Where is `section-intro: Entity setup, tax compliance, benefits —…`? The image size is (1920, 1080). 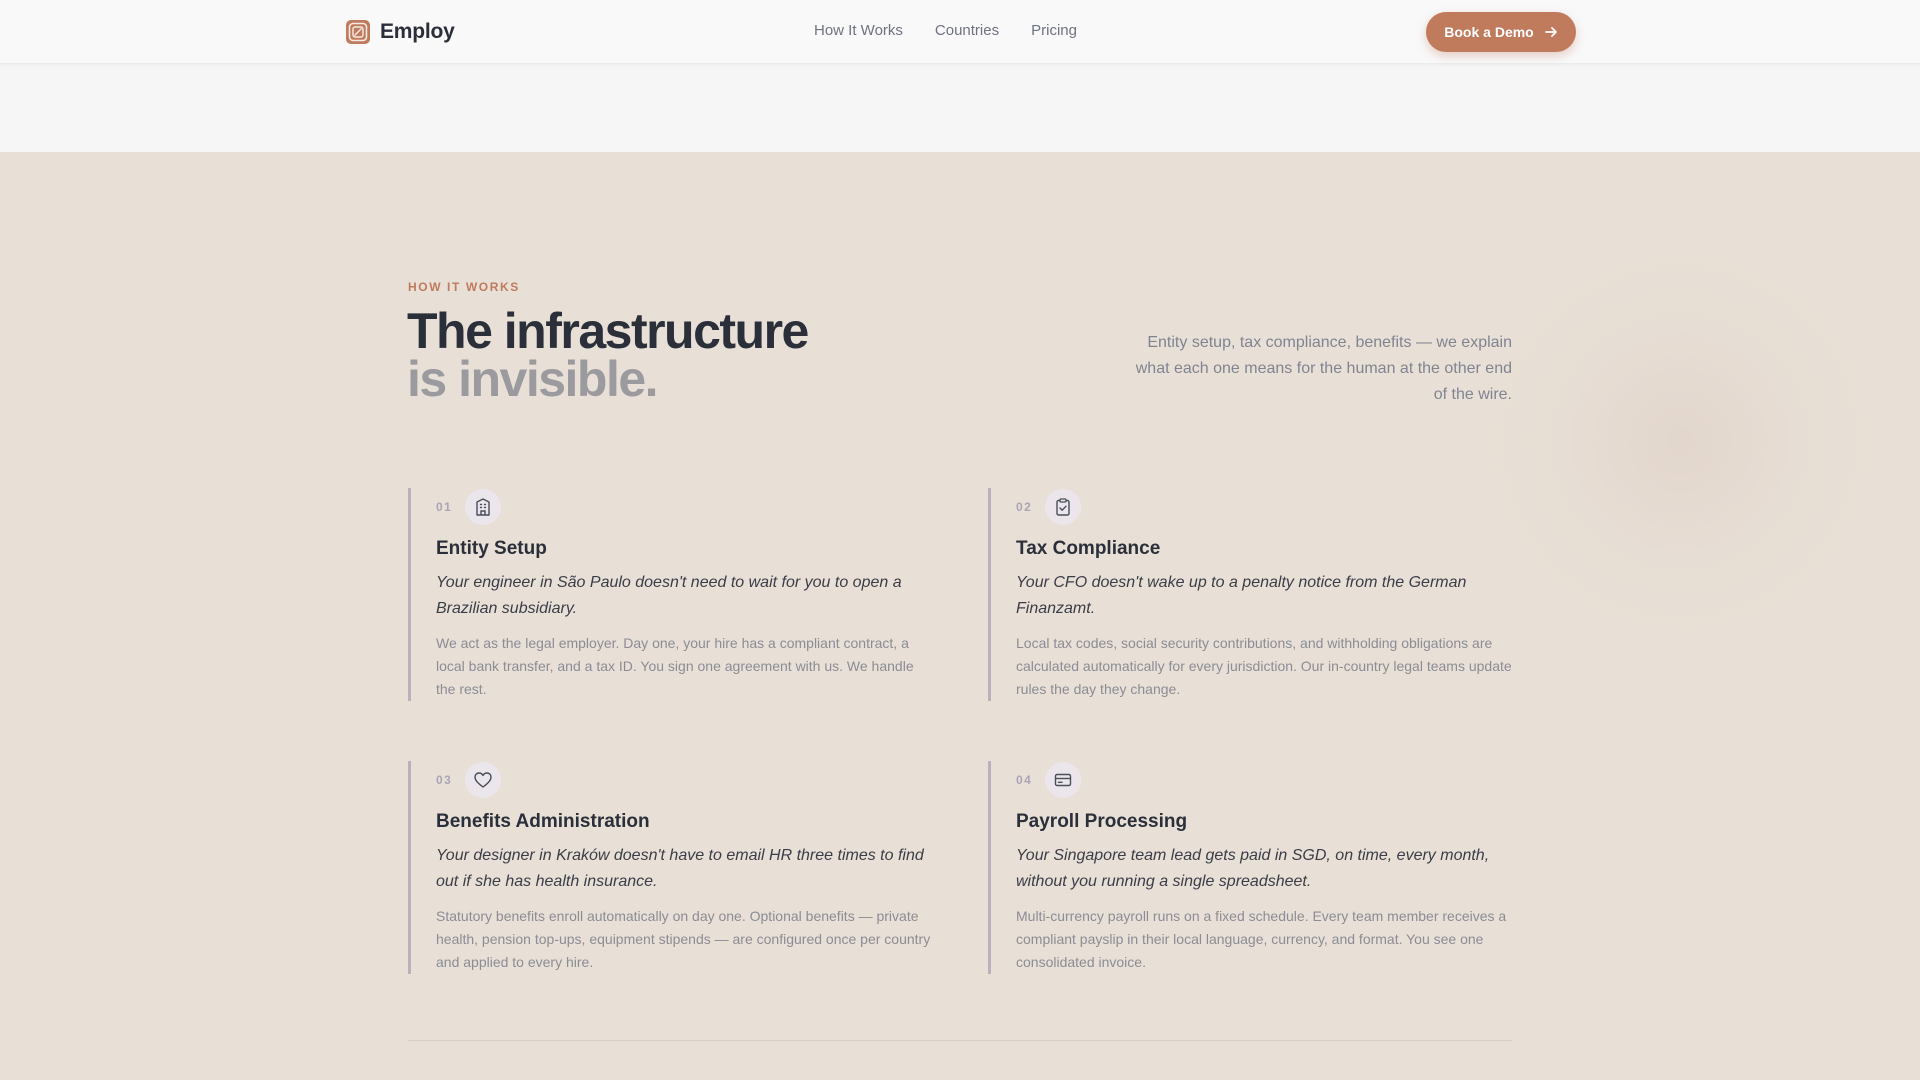
section-intro: Entity setup, tax compliance, benefits —… is located at coordinates (1323, 368).